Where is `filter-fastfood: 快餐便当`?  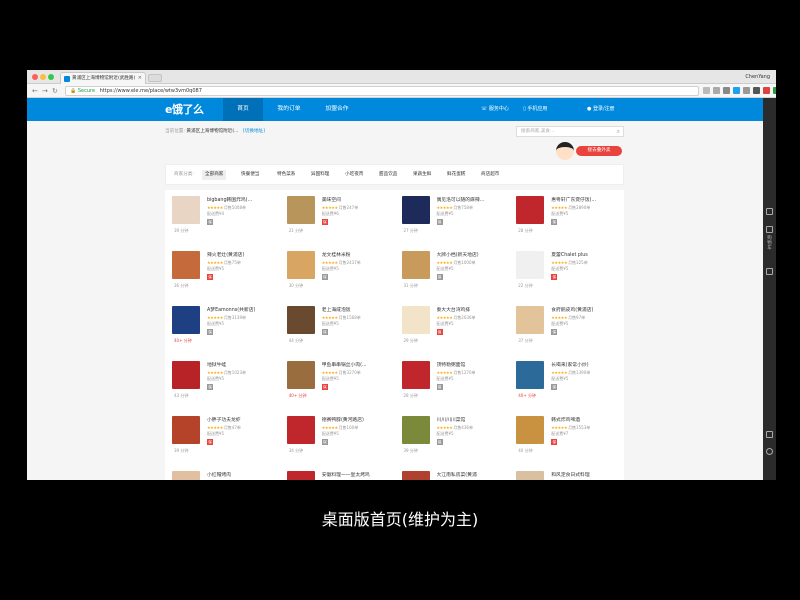
filter-fastfood: 快餐便当 is located at coordinates (250, 175).